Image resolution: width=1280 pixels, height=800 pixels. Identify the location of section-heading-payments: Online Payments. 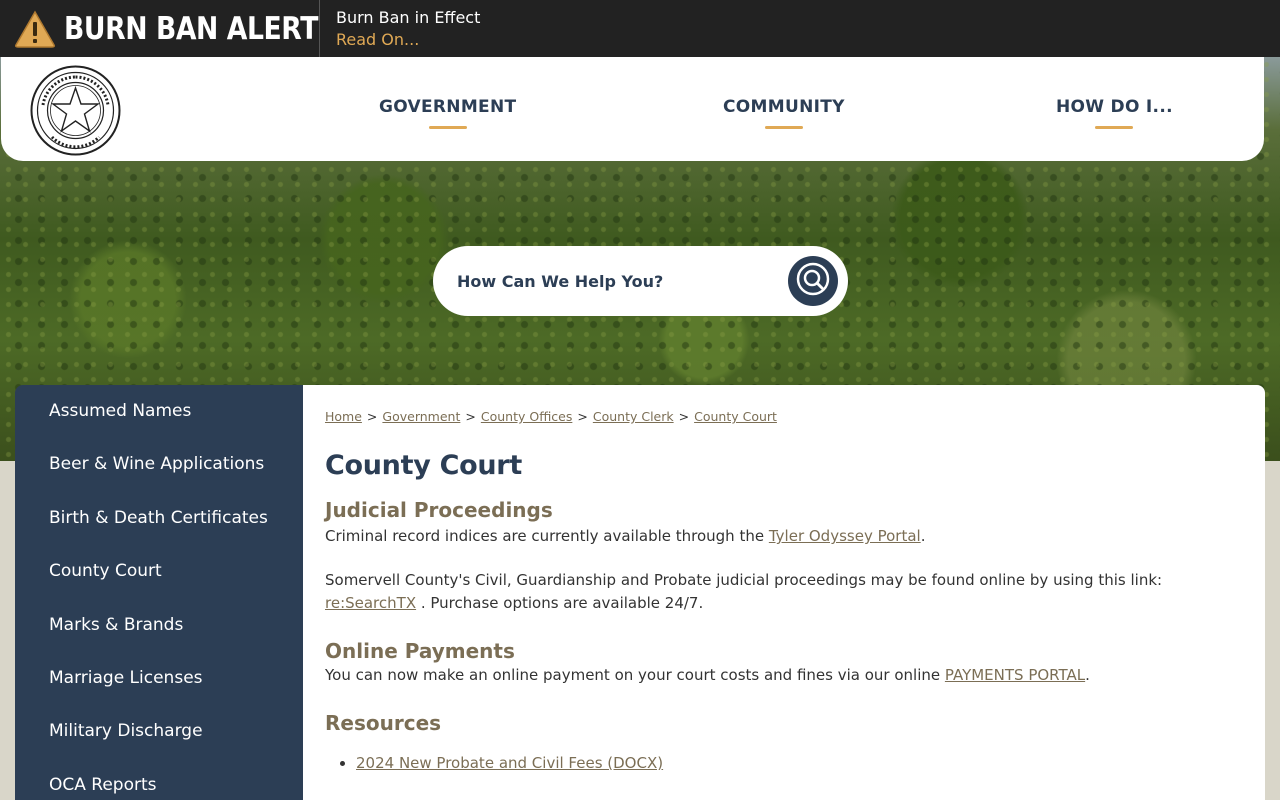
(420, 651).